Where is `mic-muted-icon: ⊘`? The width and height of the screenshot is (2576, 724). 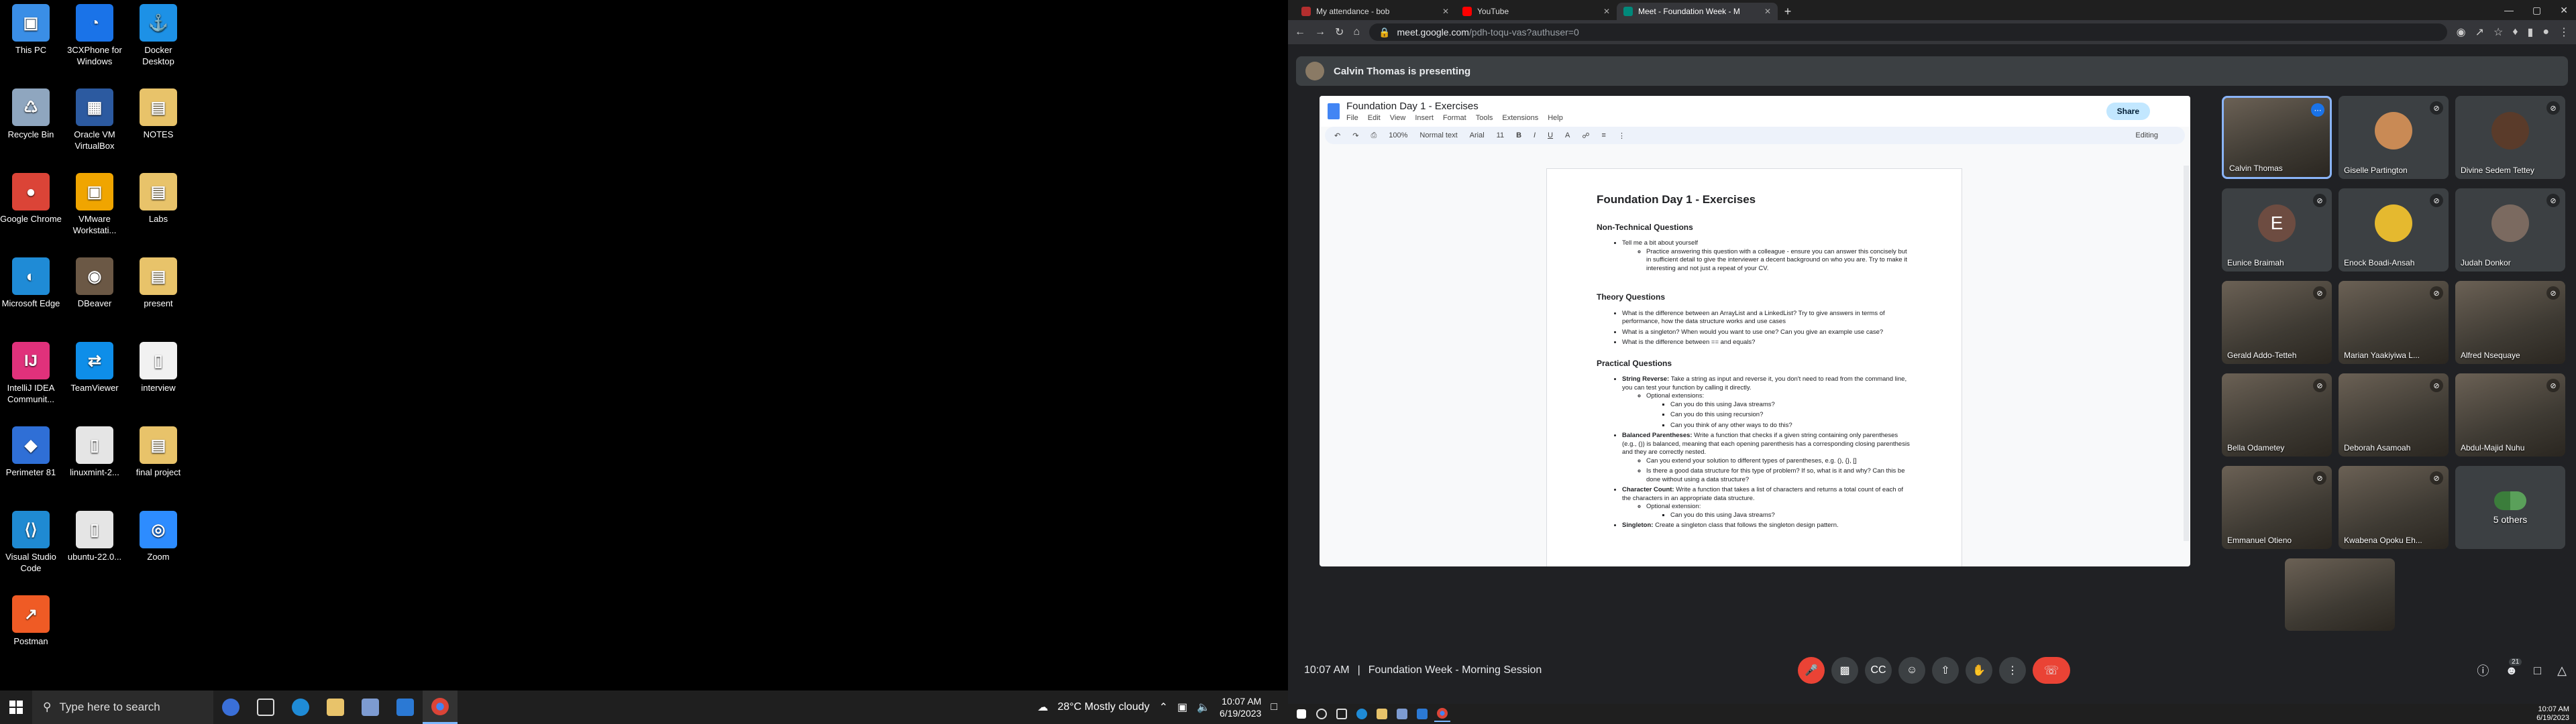 mic-muted-icon: ⊘ is located at coordinates (2553, 293).